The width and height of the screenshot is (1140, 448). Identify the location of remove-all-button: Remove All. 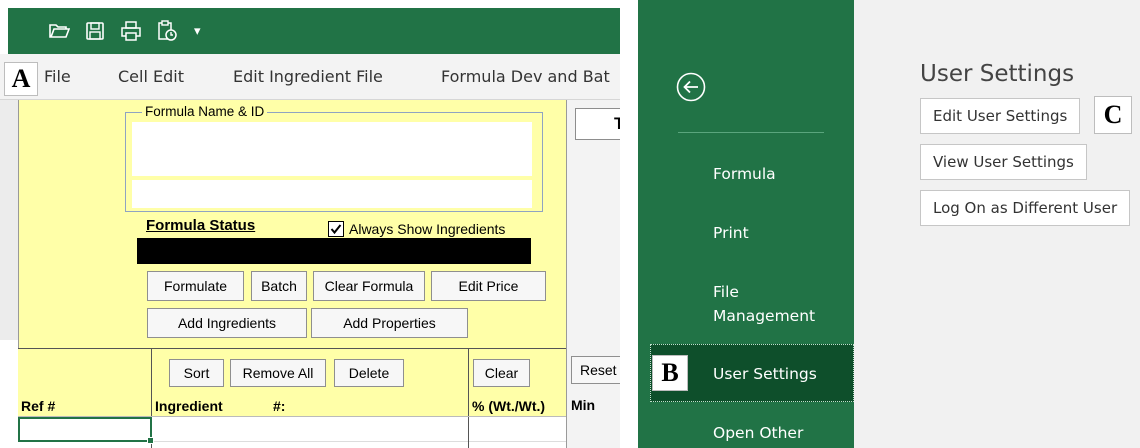
(278, 373).